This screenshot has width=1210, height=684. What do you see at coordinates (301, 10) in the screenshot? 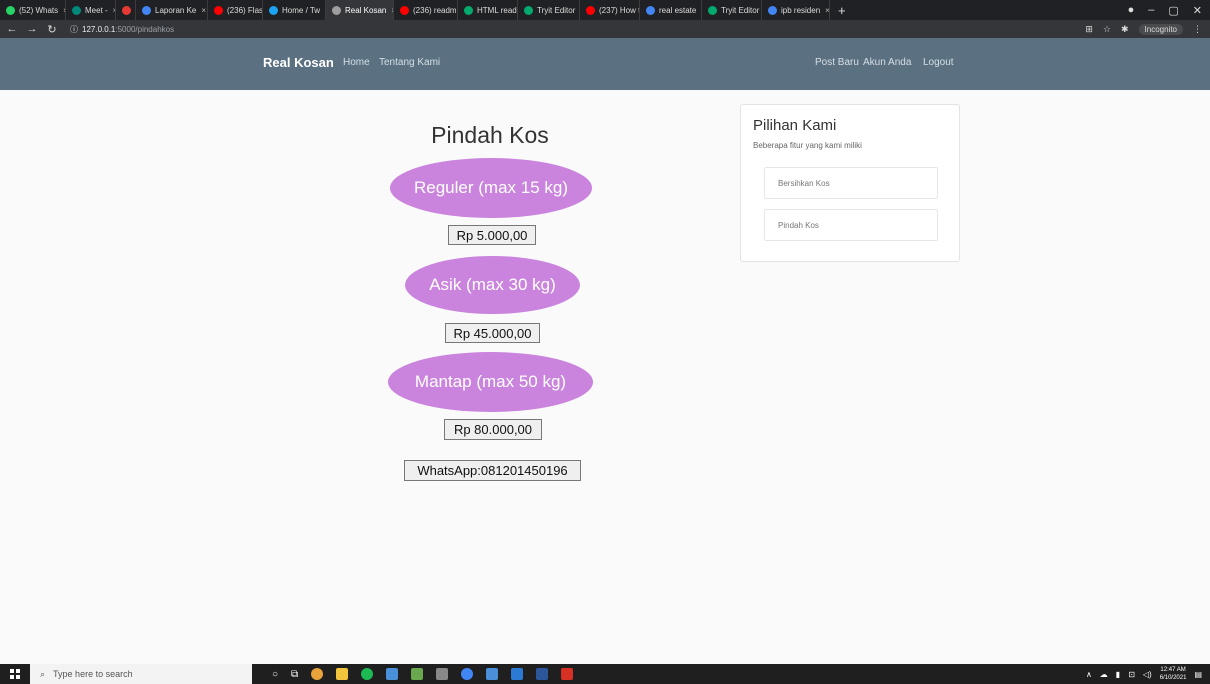
I see `tab-title: Home / Tw` at bounding box center [301, 10].